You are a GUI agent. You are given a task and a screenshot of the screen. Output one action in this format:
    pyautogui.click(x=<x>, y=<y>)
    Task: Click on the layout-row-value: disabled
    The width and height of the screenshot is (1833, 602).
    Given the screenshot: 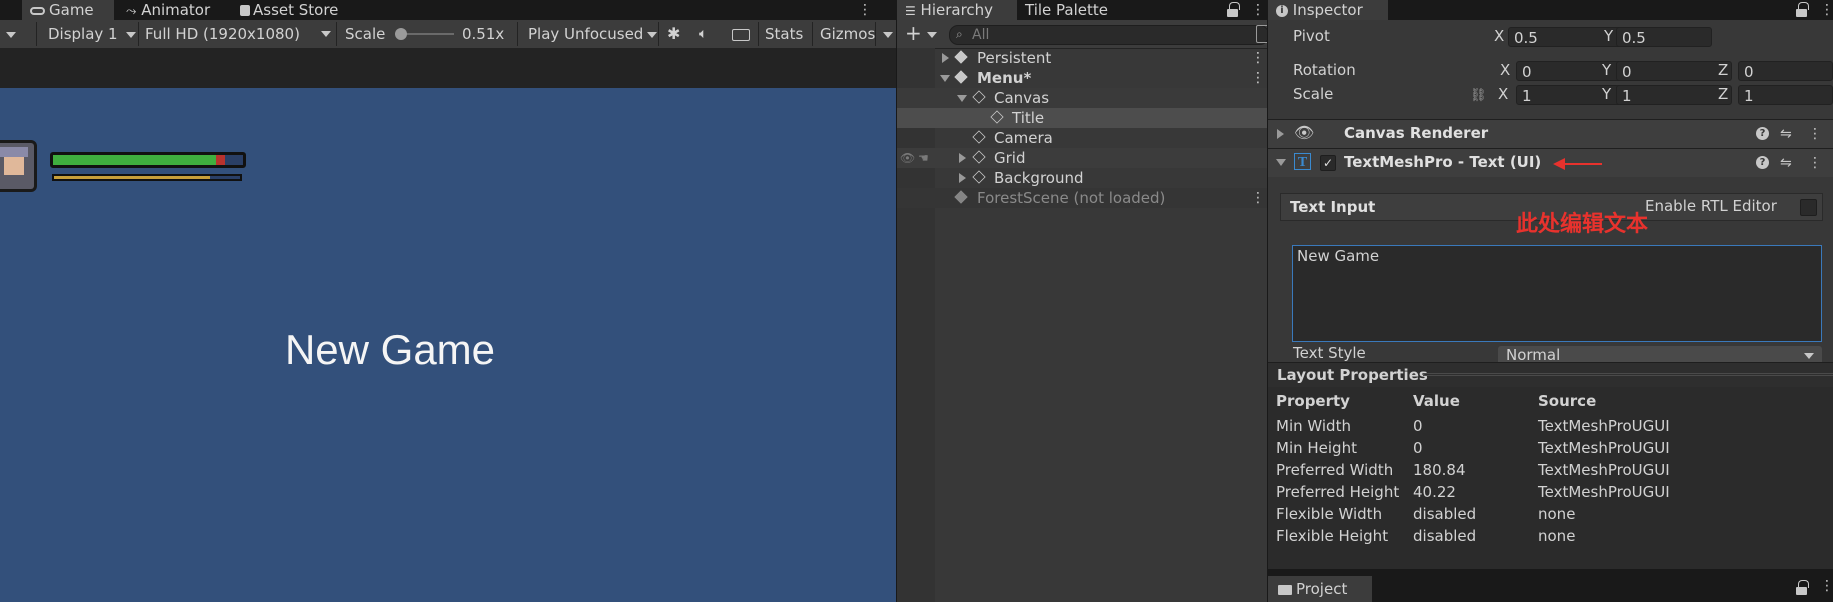 What is the action you would take?
    pyautogui.click(x=1445, y=514)
    